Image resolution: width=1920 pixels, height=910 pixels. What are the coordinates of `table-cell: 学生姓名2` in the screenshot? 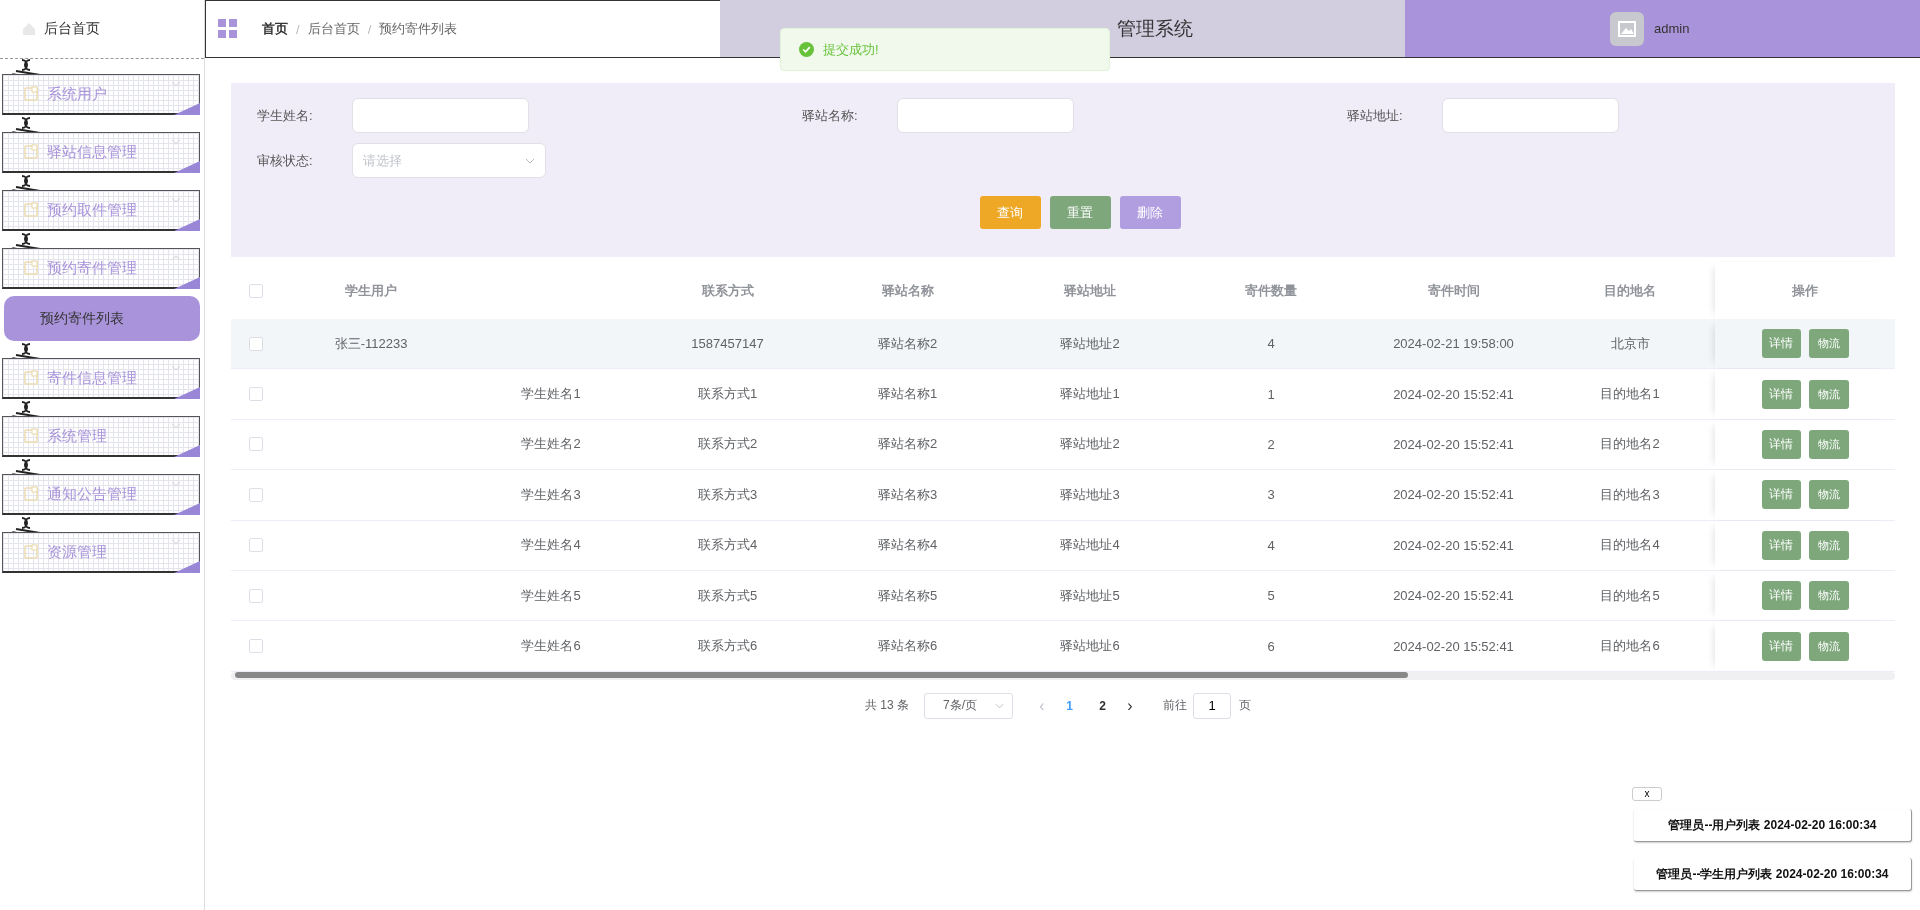 It's located at (551, 444).